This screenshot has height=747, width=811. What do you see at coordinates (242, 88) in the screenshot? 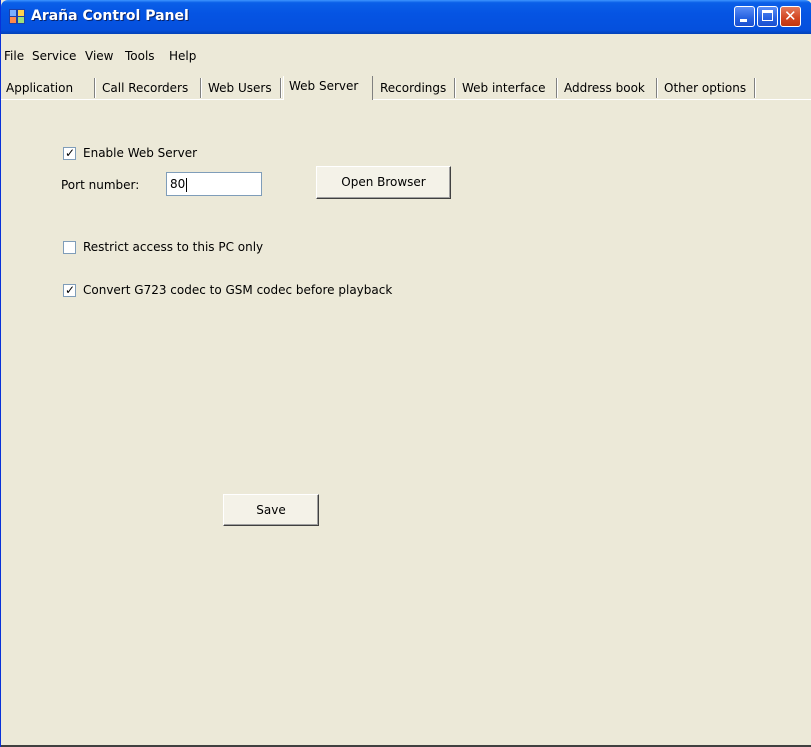
I see `tab-web-users: Web Users` at bounding box center [242, 88].